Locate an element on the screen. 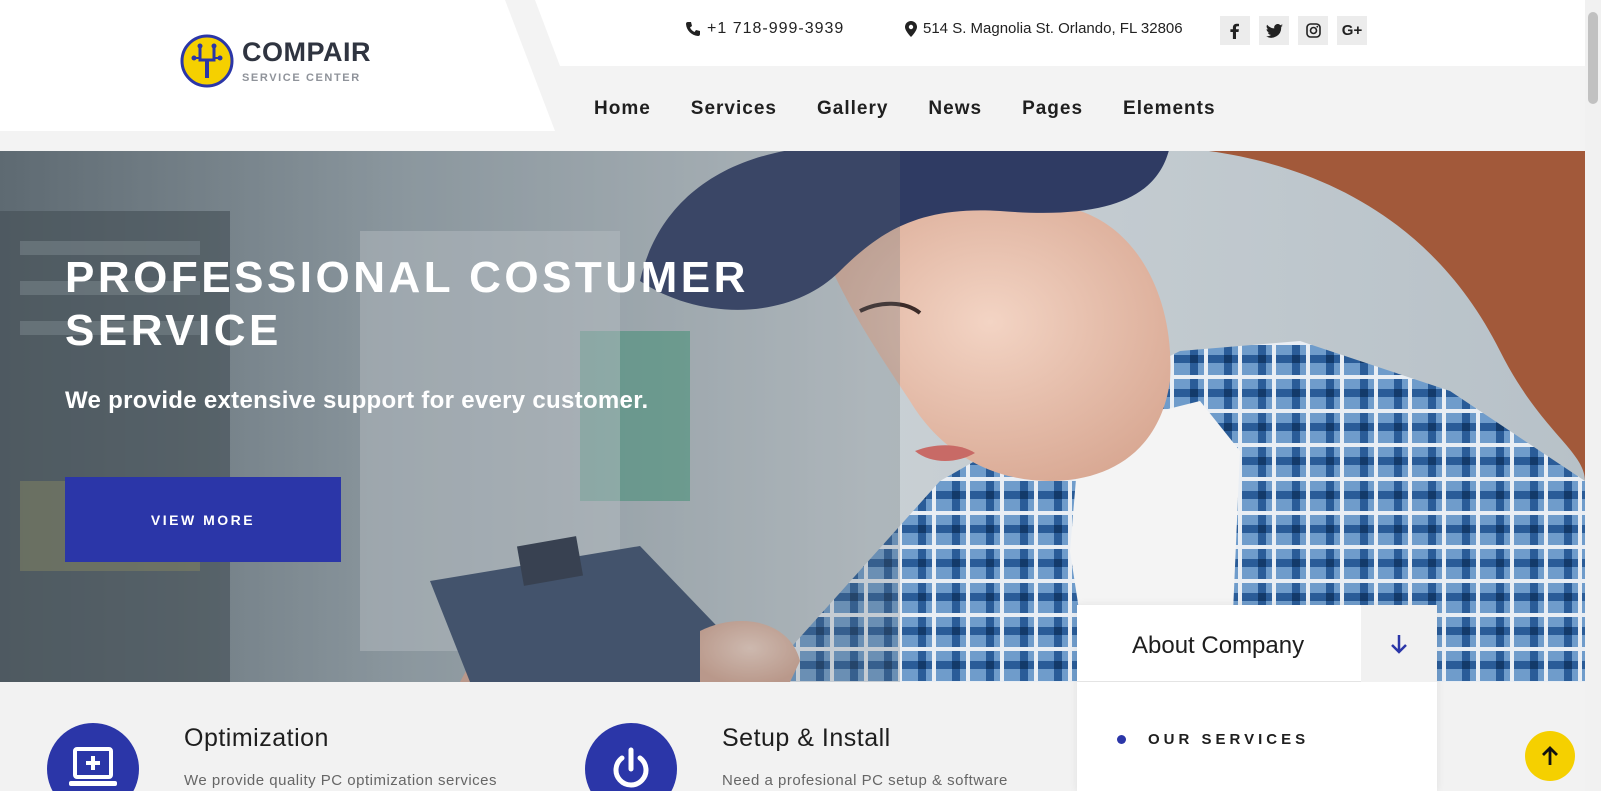 The width and height of the screenshot is (1601, 791). address-contact: 514 S. Magnolia St. Orlando, FL 32806 is located at coordinates (1044, 28).